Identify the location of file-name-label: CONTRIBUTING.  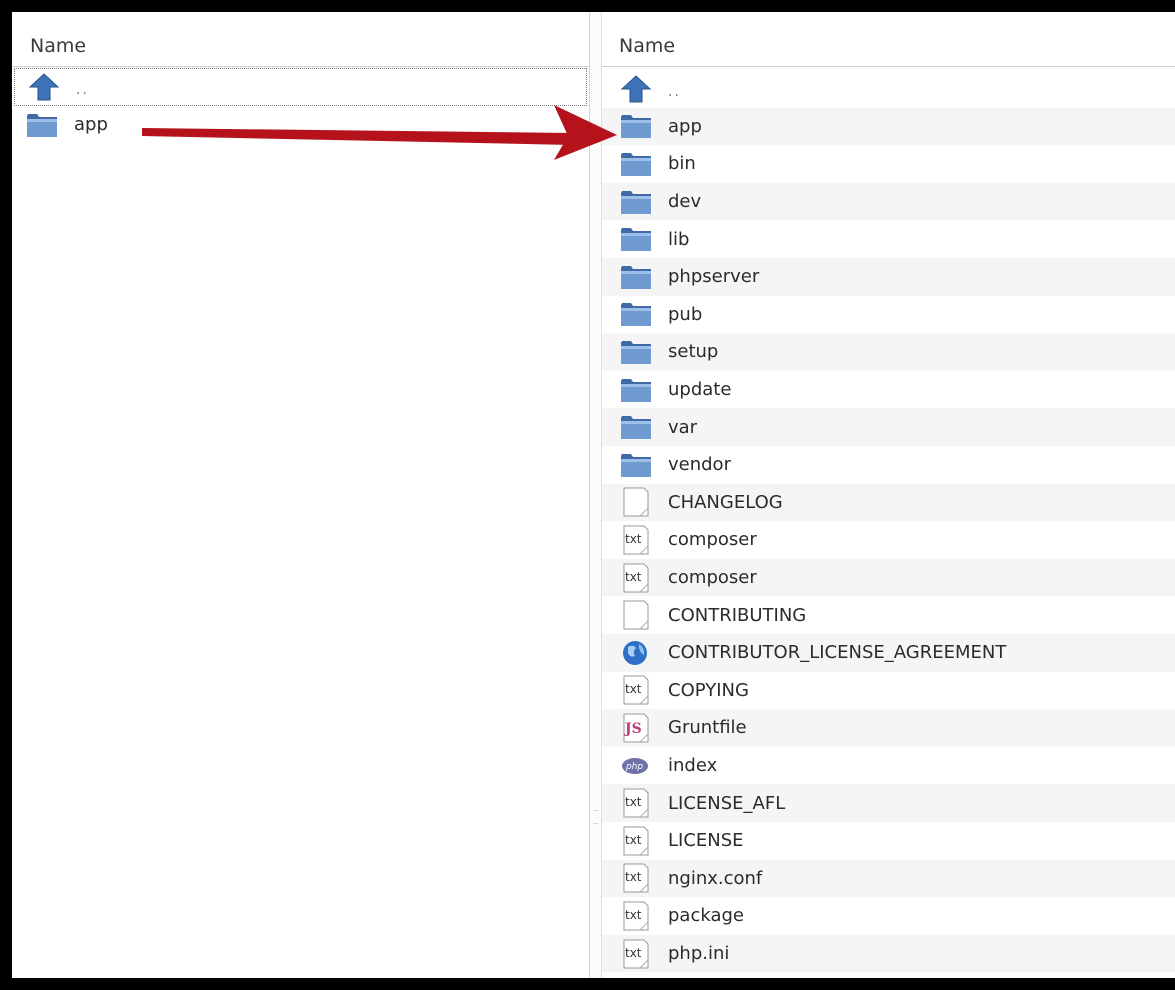
(737, 615).